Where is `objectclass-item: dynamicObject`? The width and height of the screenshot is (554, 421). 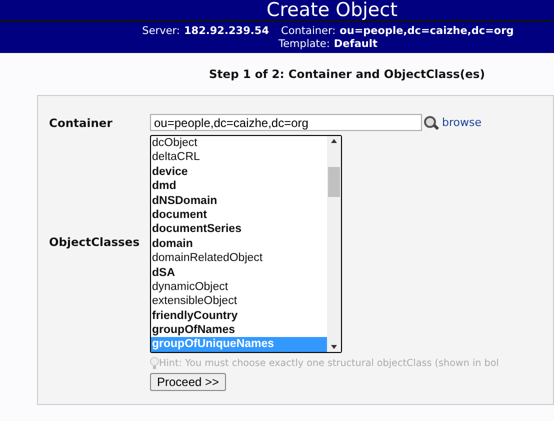 objectclass-item: dynamicObject is located at coordinates (239, 287).